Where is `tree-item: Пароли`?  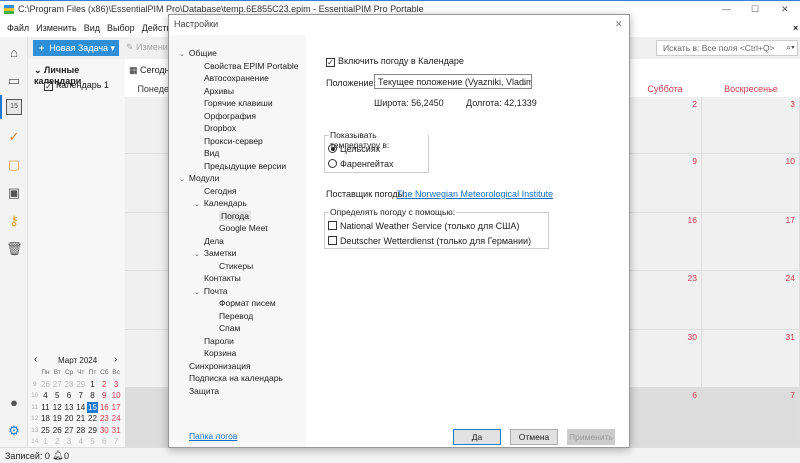 tree-item: Пароли is located at coordinates (219, 341).